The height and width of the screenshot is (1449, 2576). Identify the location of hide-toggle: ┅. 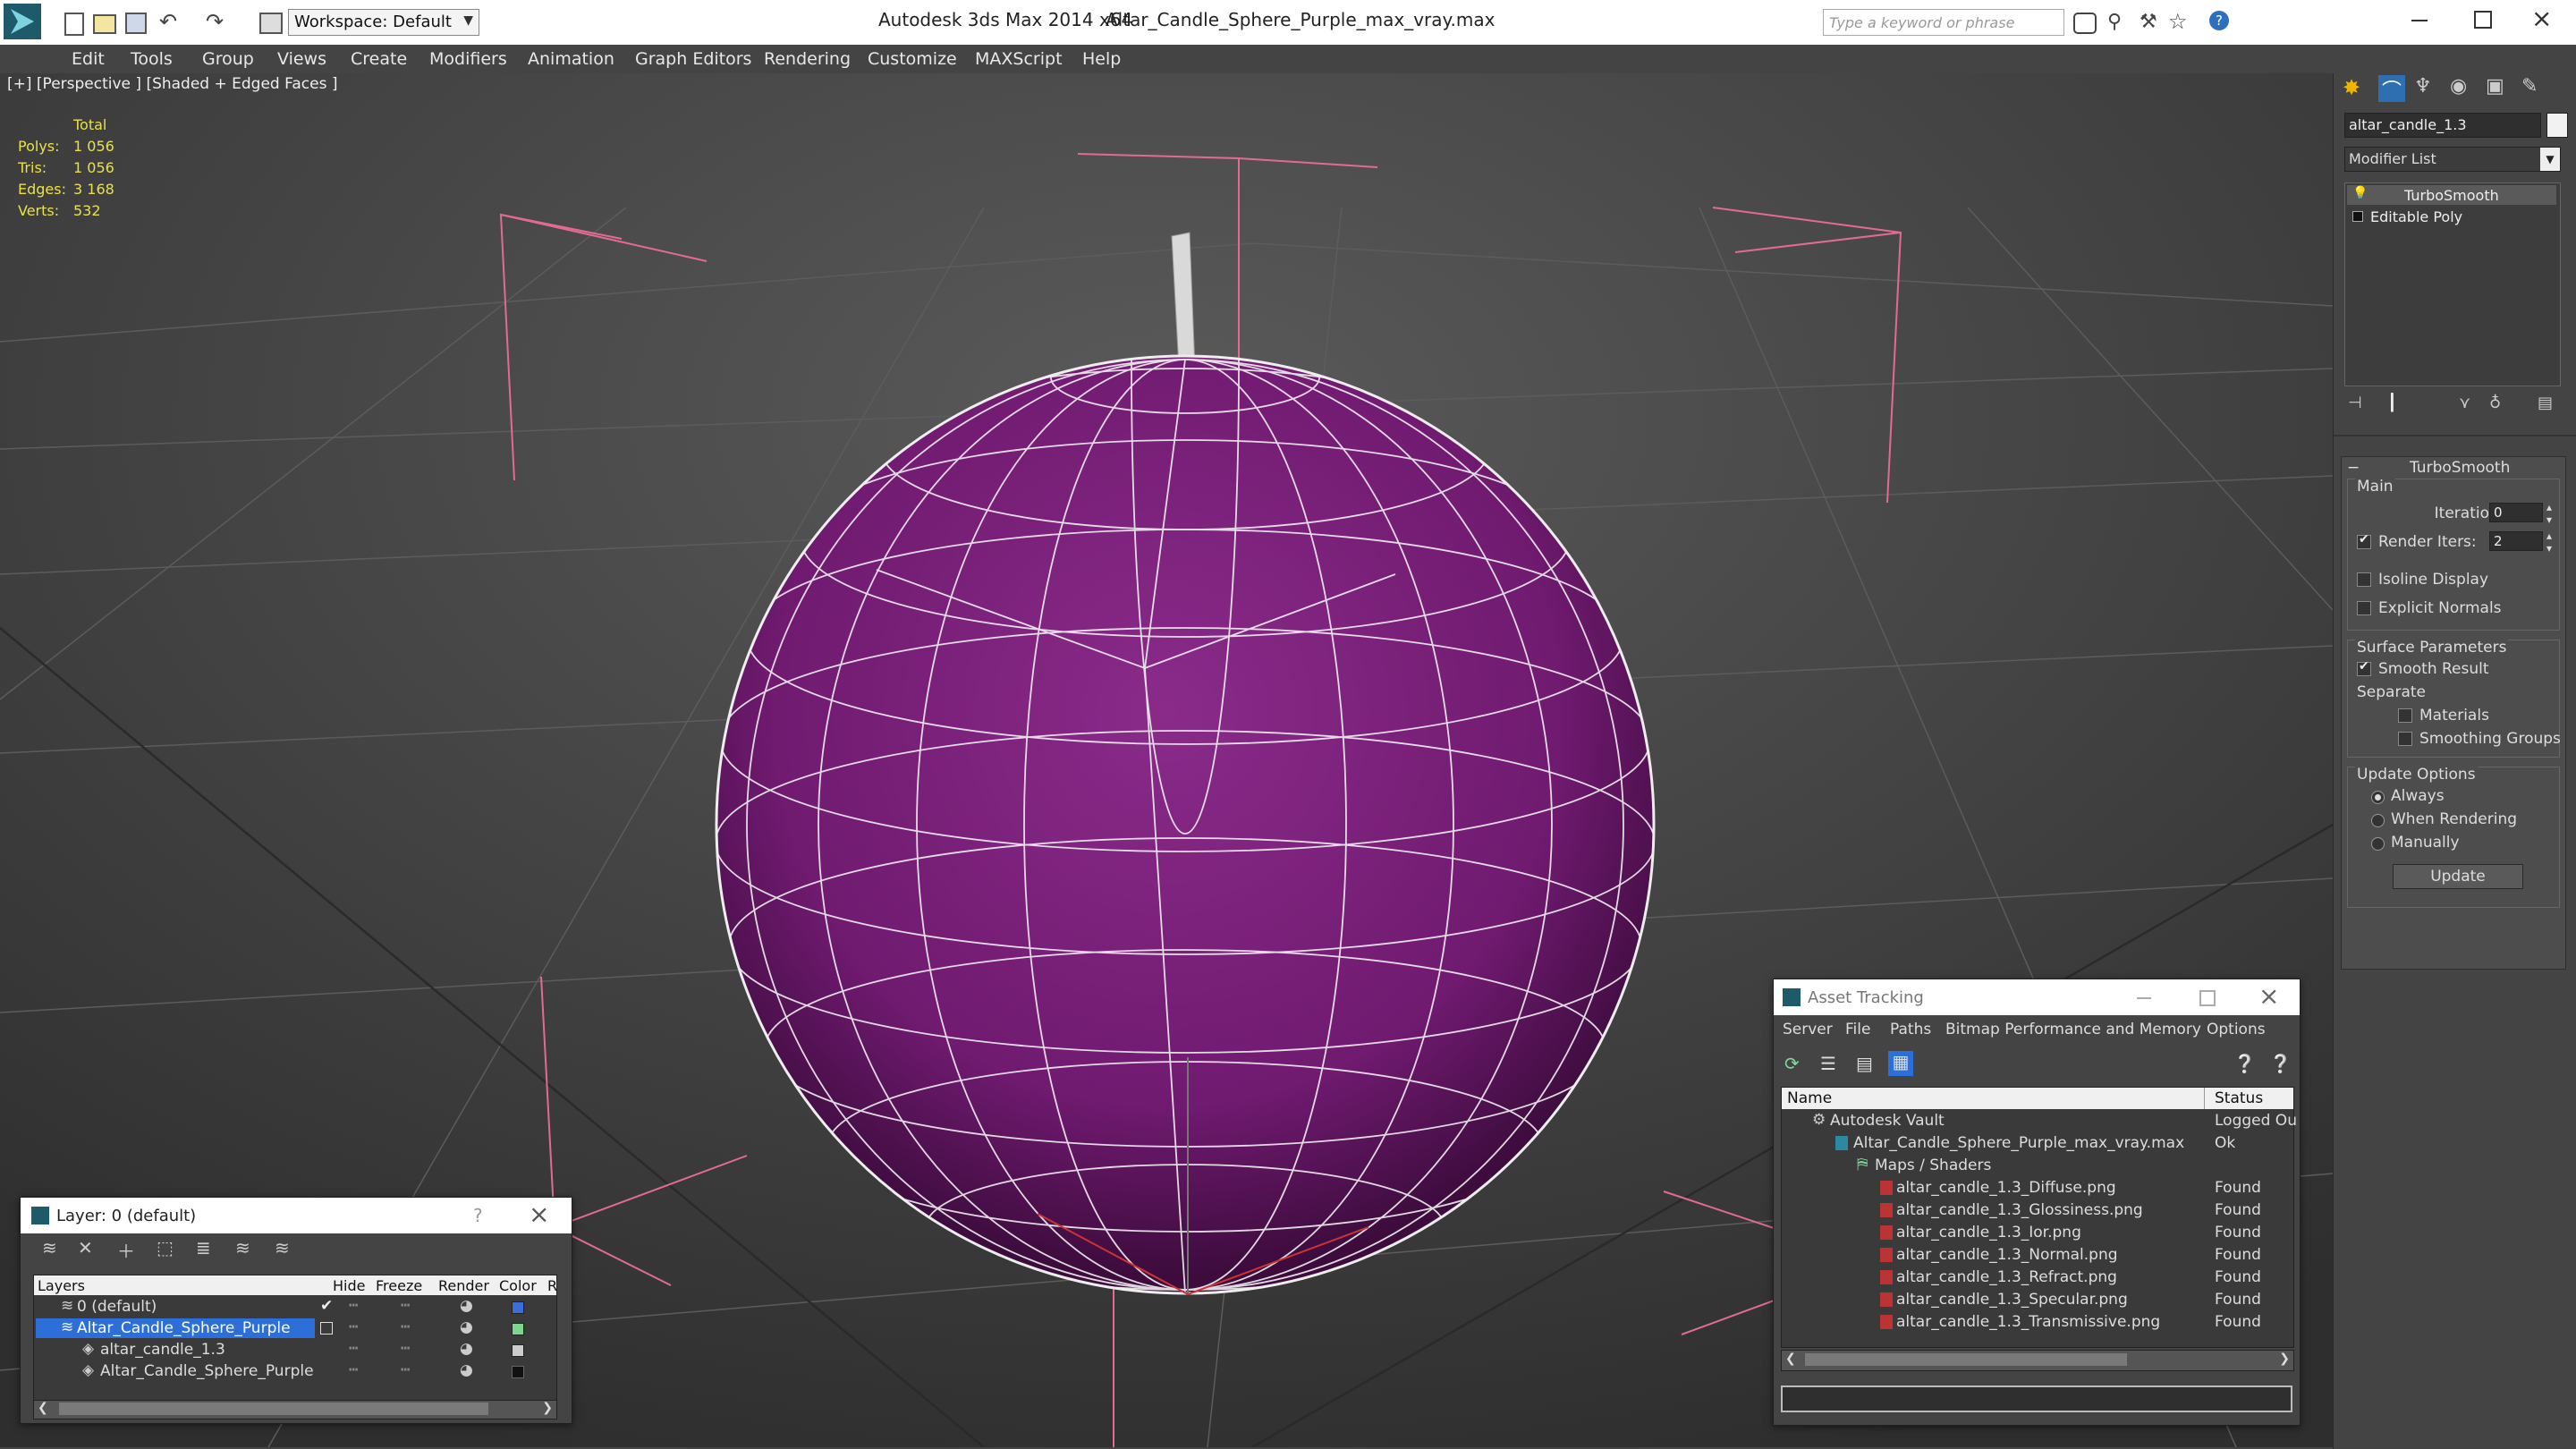
(353, 1349).